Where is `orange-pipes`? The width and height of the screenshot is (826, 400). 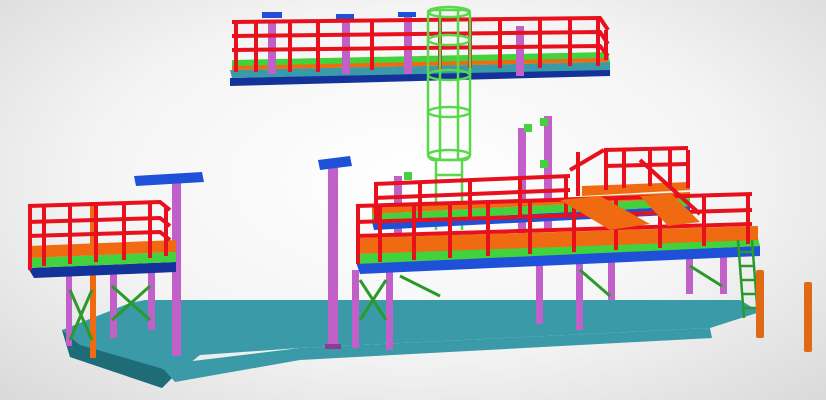 orange-pipes is located at coordinates (784, 311).